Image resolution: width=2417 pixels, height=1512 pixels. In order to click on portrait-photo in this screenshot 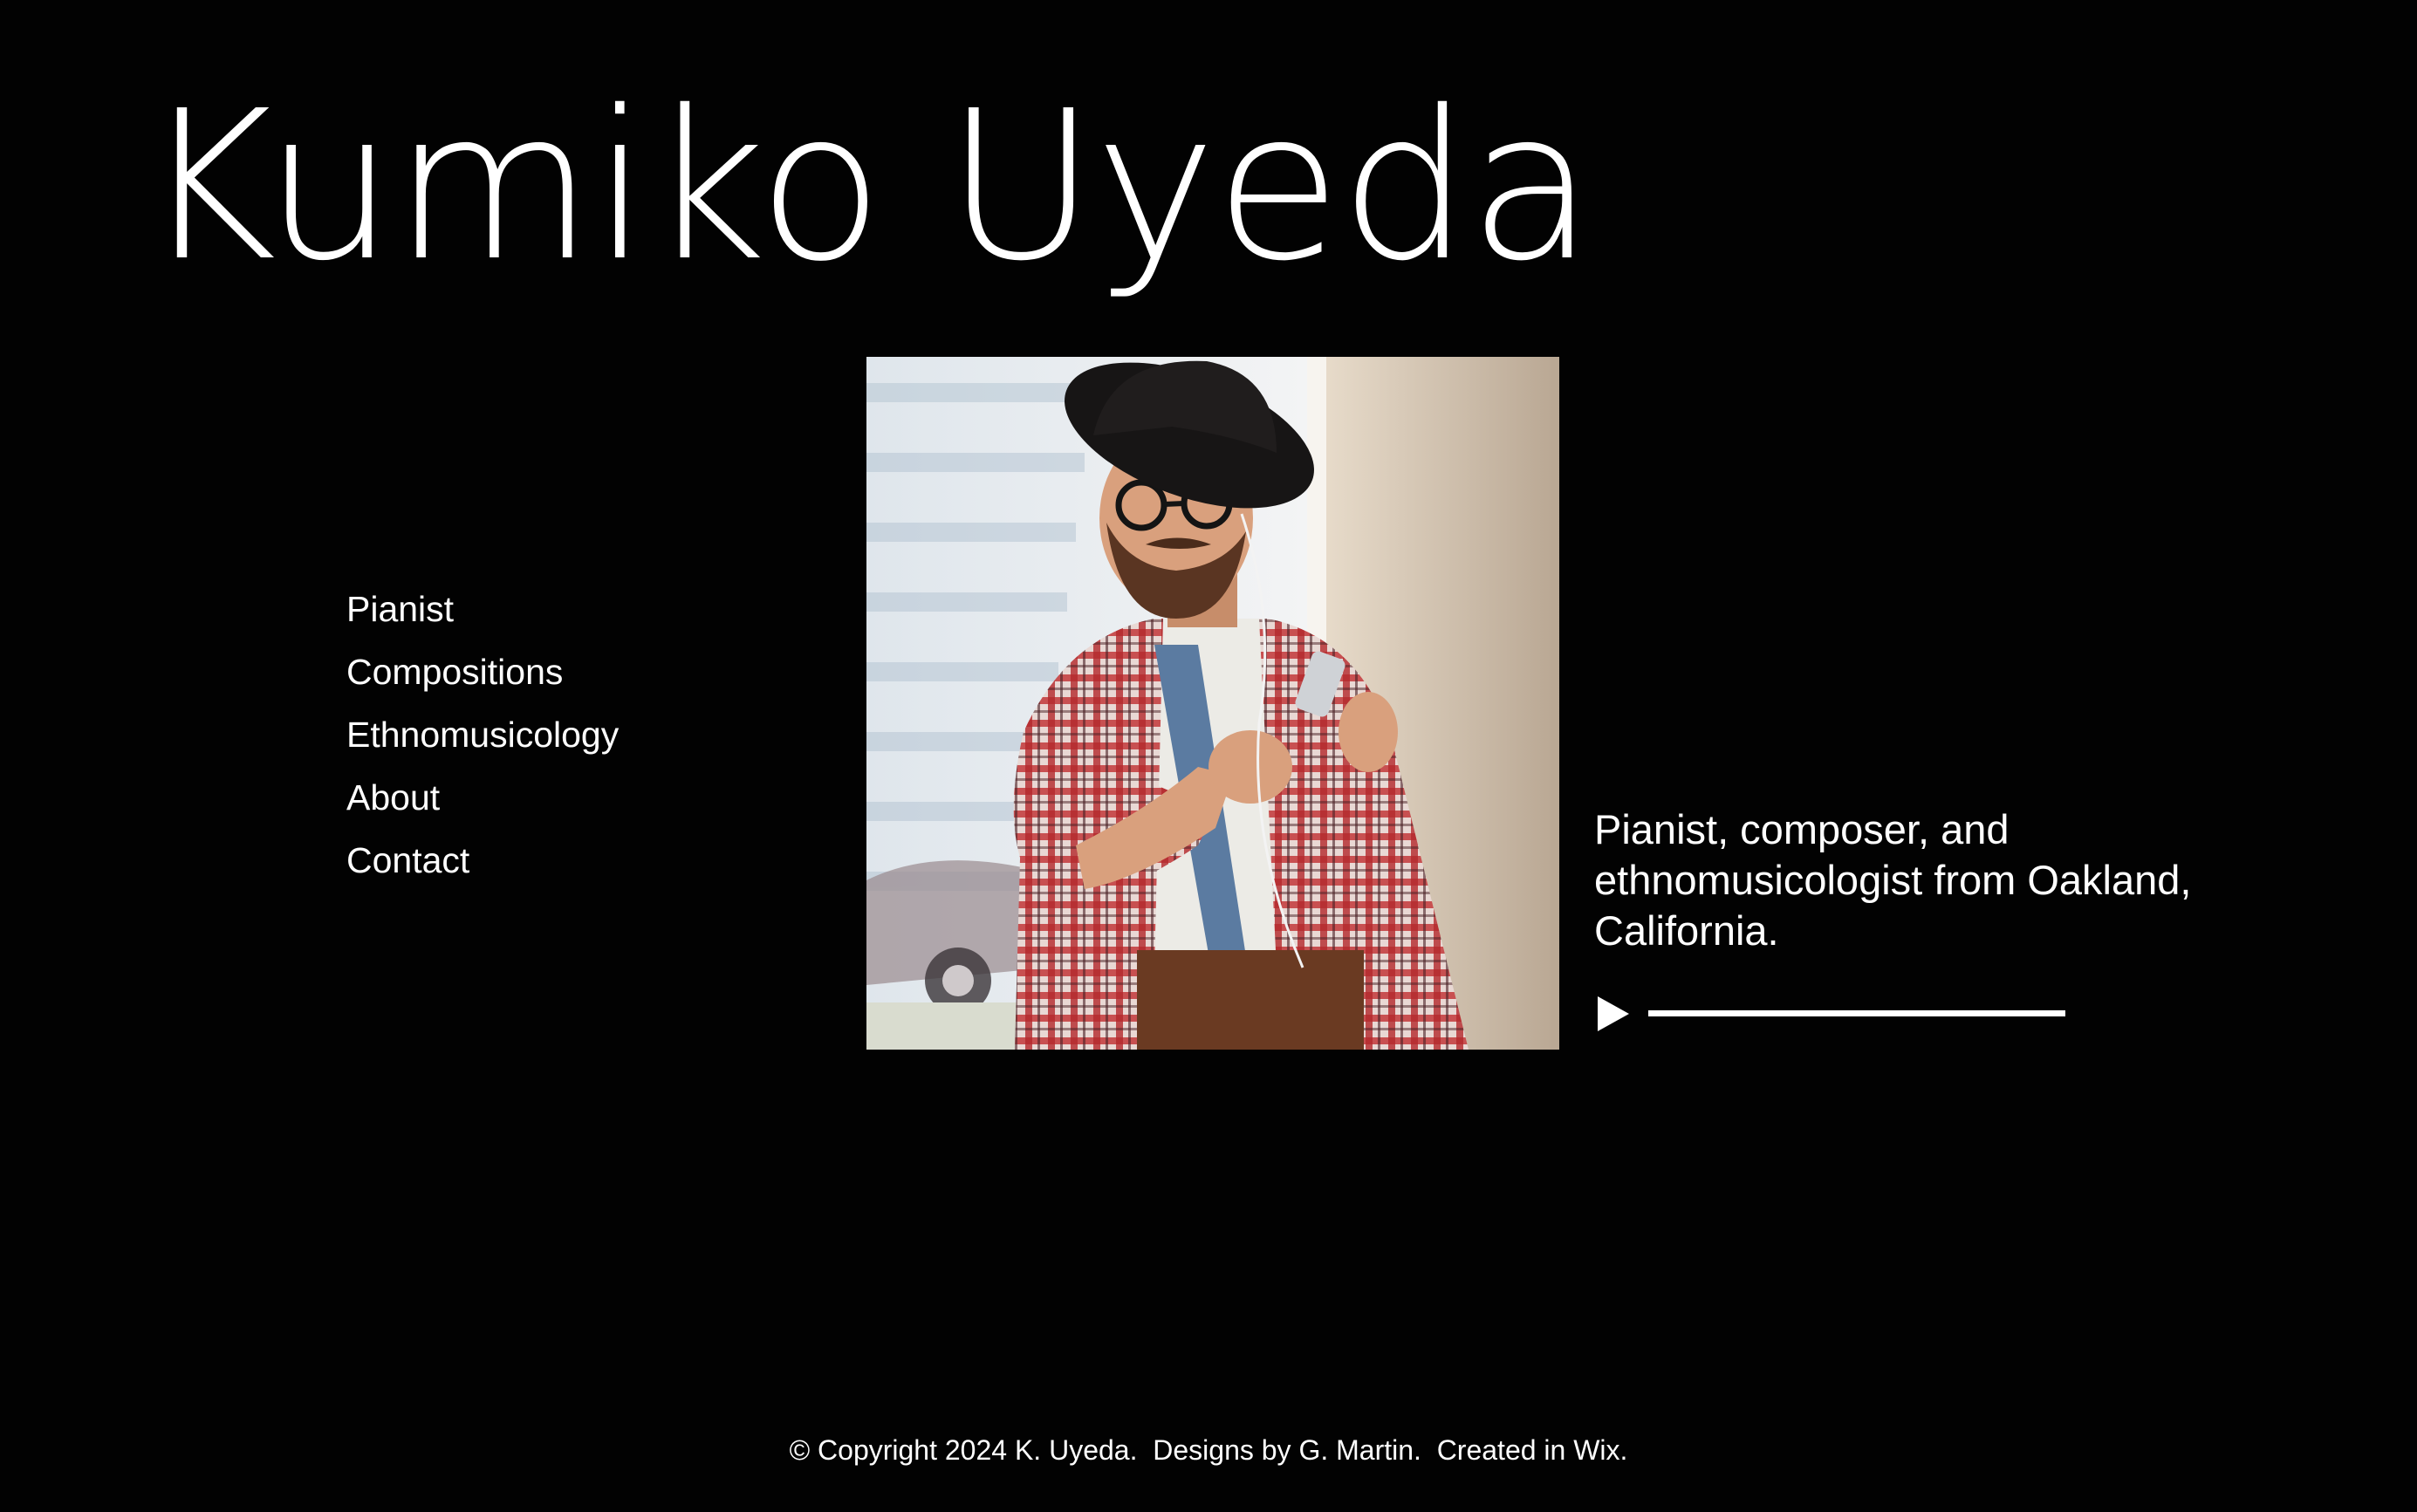, I will do `click(1213, 703)`.